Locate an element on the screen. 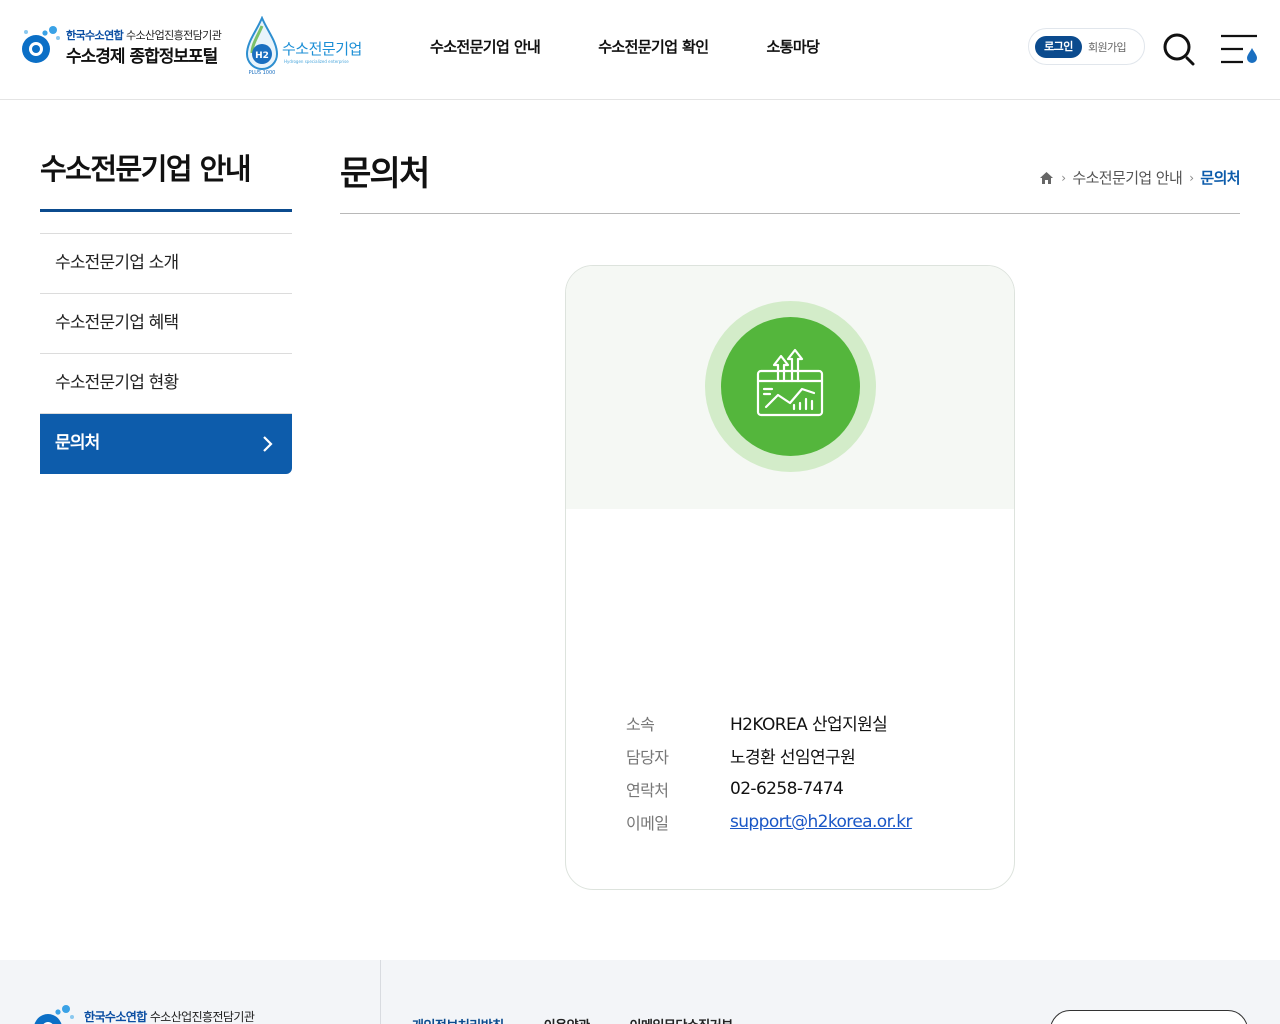  contact-row-manager: 담당자 노경환 선임연구원 is located at coordinates (806, 755).